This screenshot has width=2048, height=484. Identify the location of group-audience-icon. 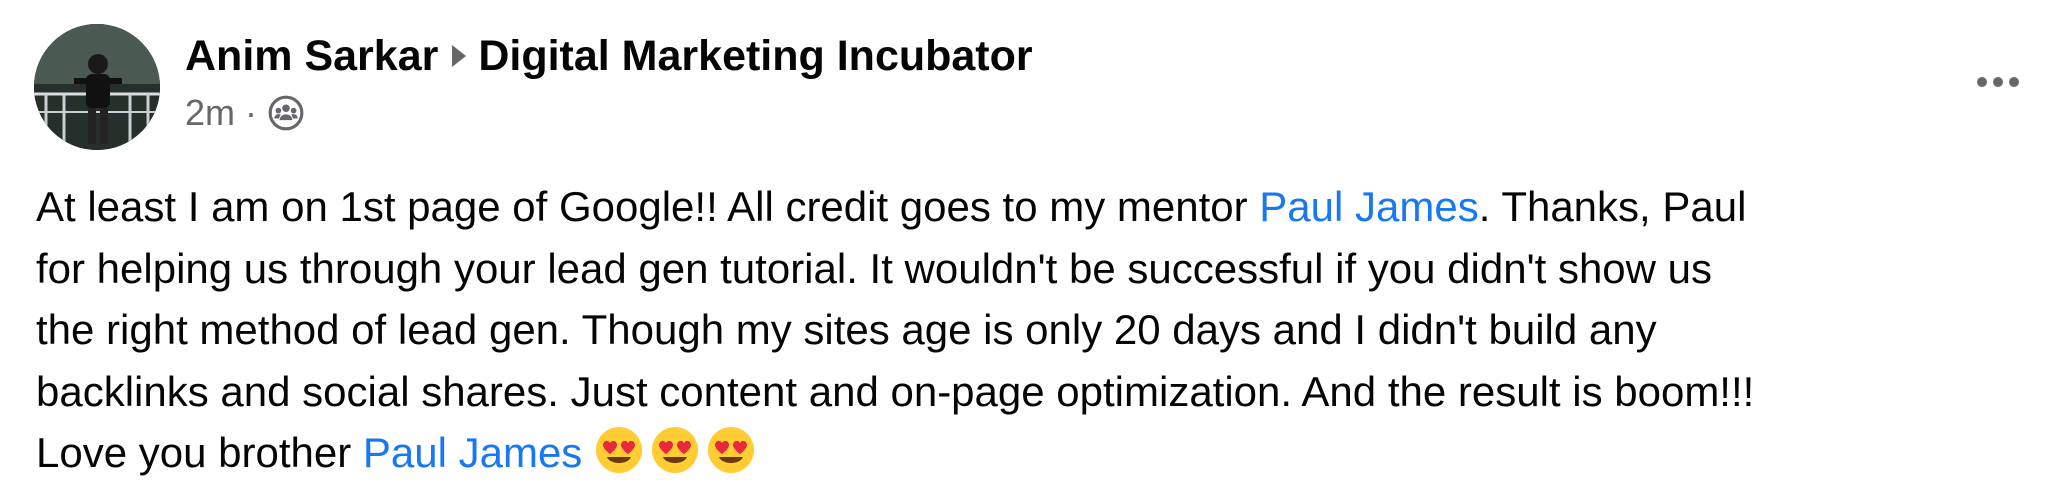
(286, 113).